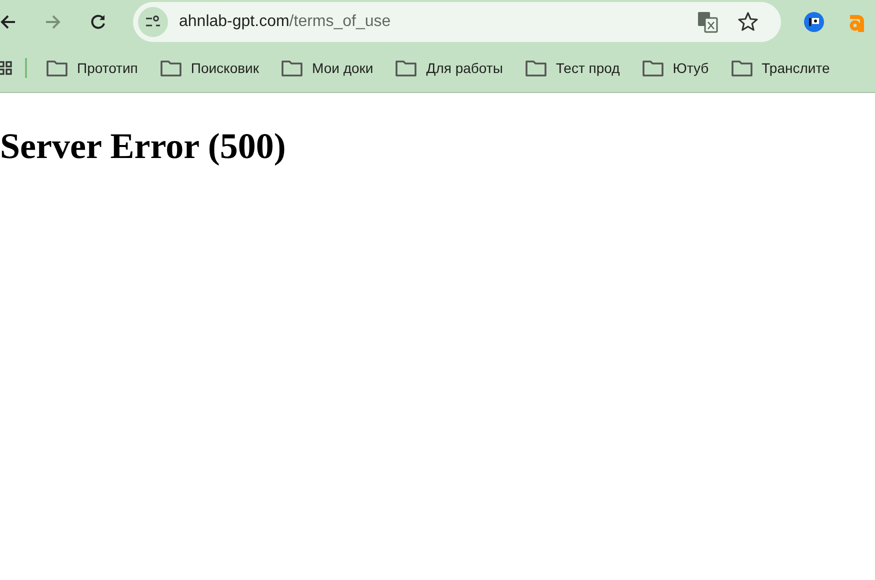 This screenshot has width=875, height=580. What do you see at coordinates (438, 22) in the screenshot?
I see `url-text: ahnlab-gpt.com/terms_of_use` at bounding box center [438, 22].